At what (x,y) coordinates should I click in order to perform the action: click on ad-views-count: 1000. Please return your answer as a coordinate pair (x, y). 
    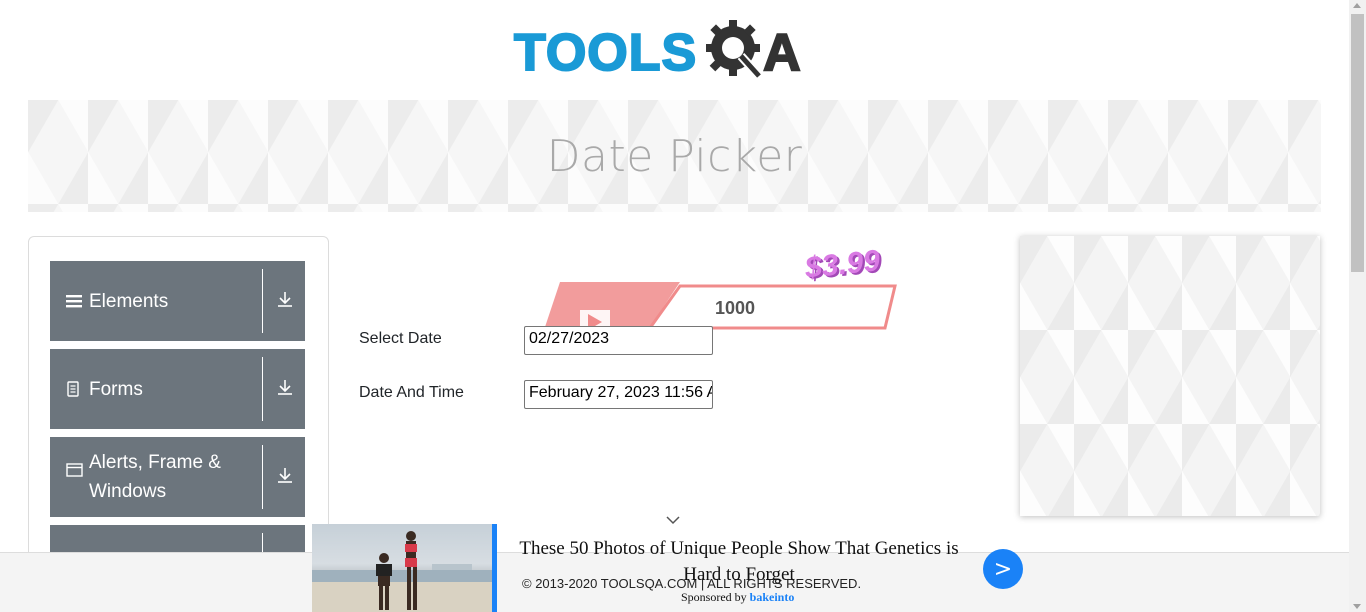
    Looking at the image, I should click on (735, 308).